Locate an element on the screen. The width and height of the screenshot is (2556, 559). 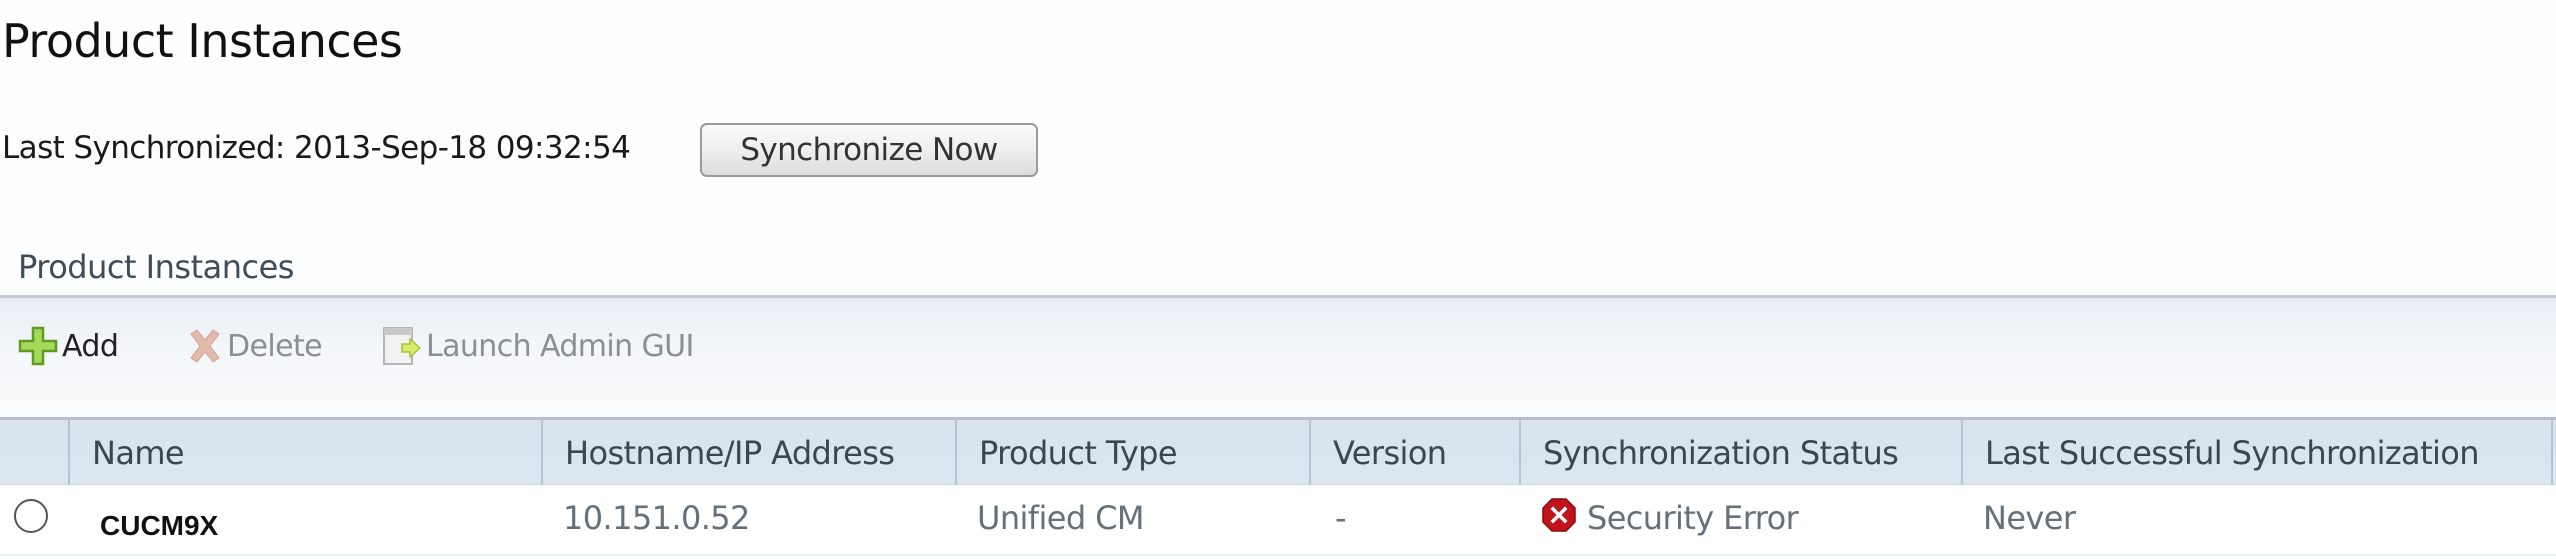
delete-x-icon is located at coordinates (205, 346).